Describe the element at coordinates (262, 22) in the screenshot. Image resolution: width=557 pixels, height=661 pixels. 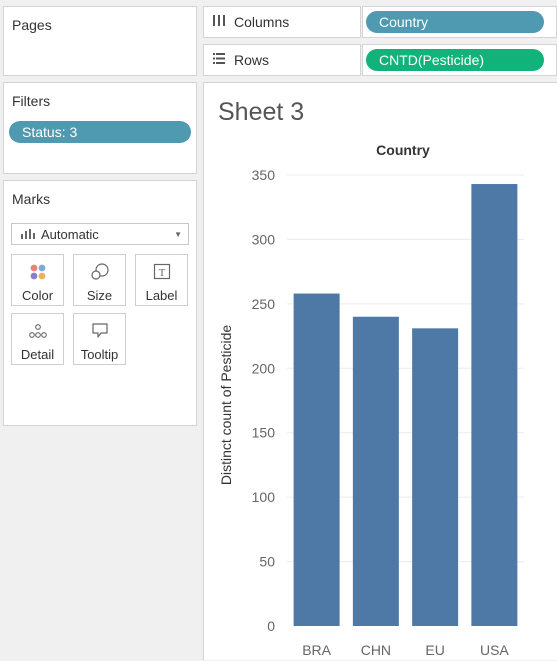
I see `columns-label: Columns` at that location.